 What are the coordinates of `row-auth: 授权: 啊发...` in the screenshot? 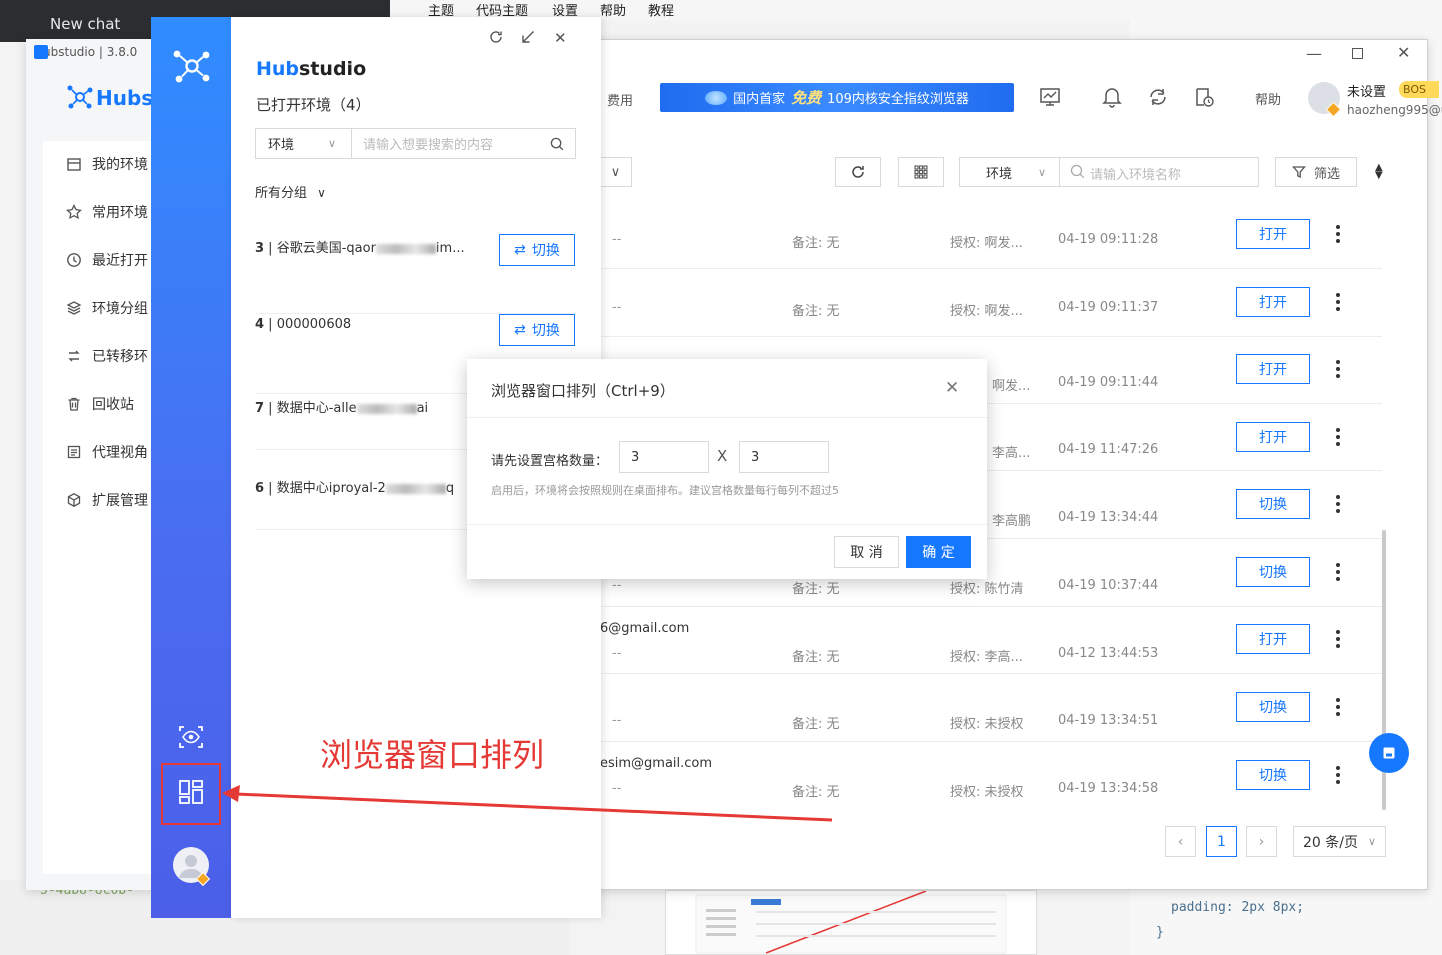 It's located at (986, 243).